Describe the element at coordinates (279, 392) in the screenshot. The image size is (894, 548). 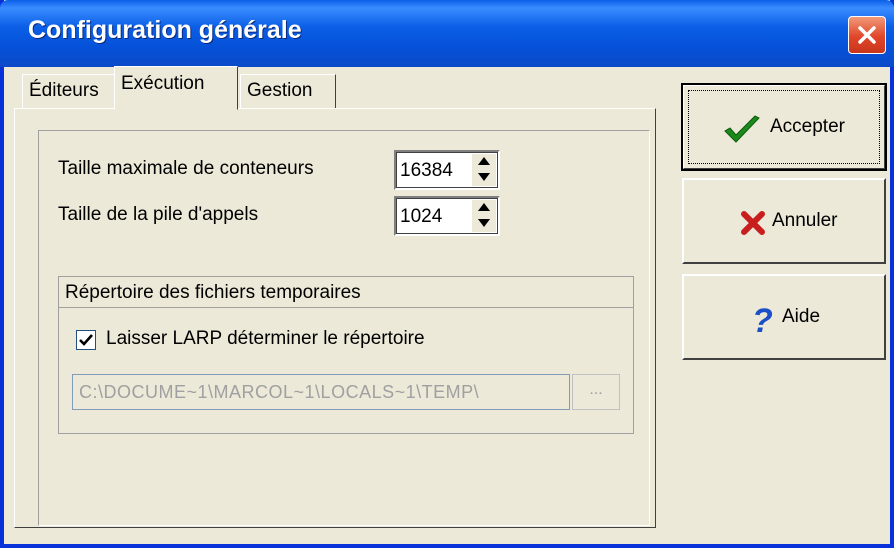
I see `temp-path-value: C:\DOCUME~1\MARCOL~1\LOCALS~1\TEMP\` at that location.